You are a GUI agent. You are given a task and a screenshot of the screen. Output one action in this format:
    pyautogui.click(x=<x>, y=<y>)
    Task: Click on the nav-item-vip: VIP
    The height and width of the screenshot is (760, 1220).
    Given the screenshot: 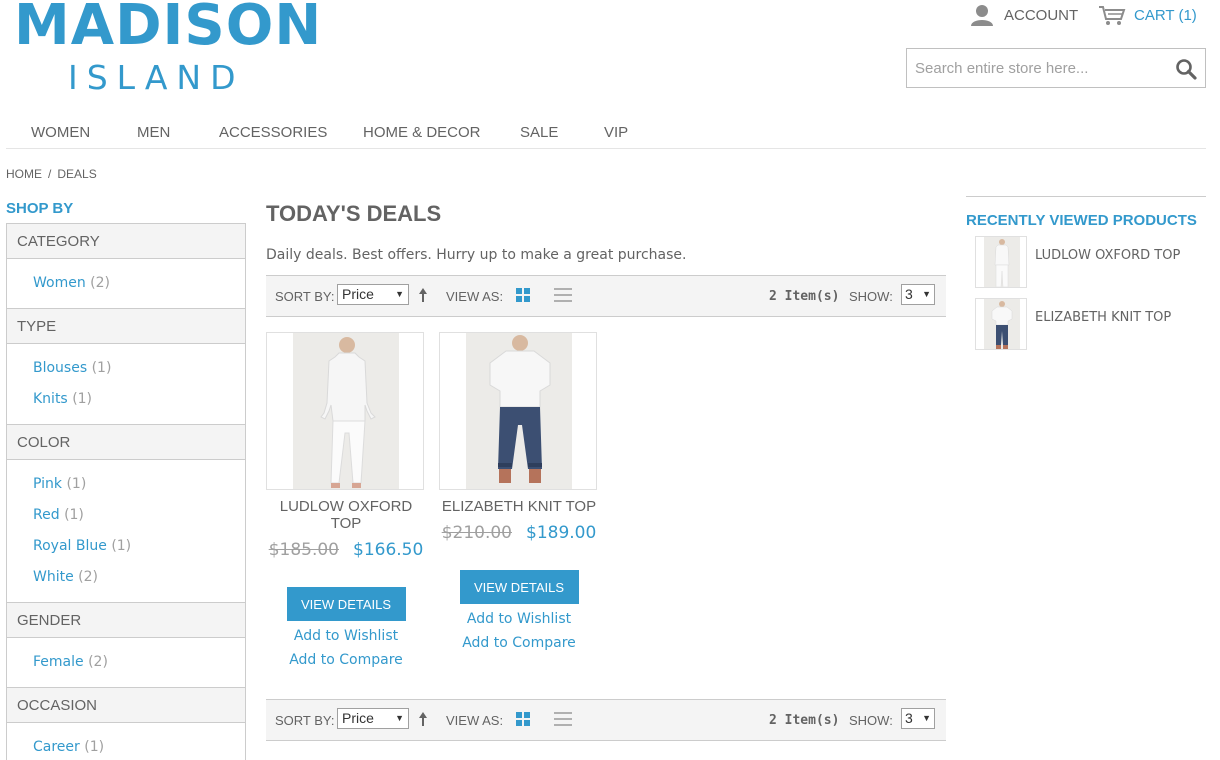 What is the action you would take?
    pyautogui.click(x=616, y=132)
    